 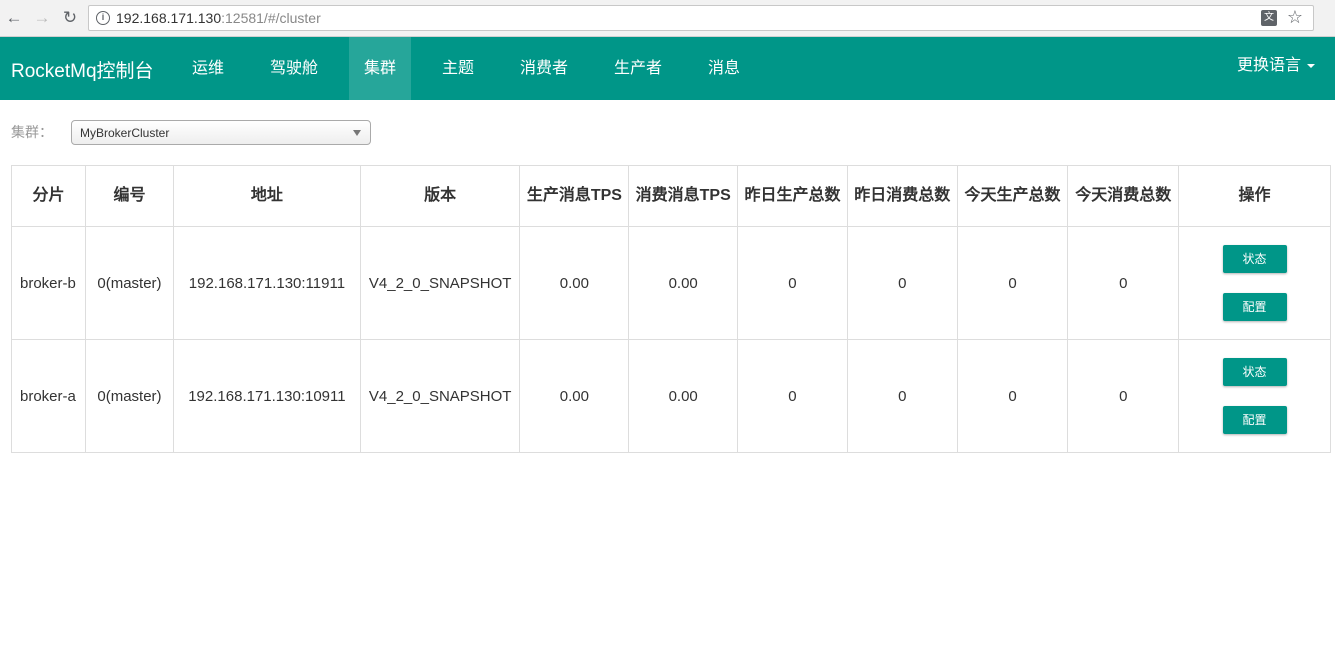 I want to click on nav-item-message: 消息, so click(x=724, y=68).